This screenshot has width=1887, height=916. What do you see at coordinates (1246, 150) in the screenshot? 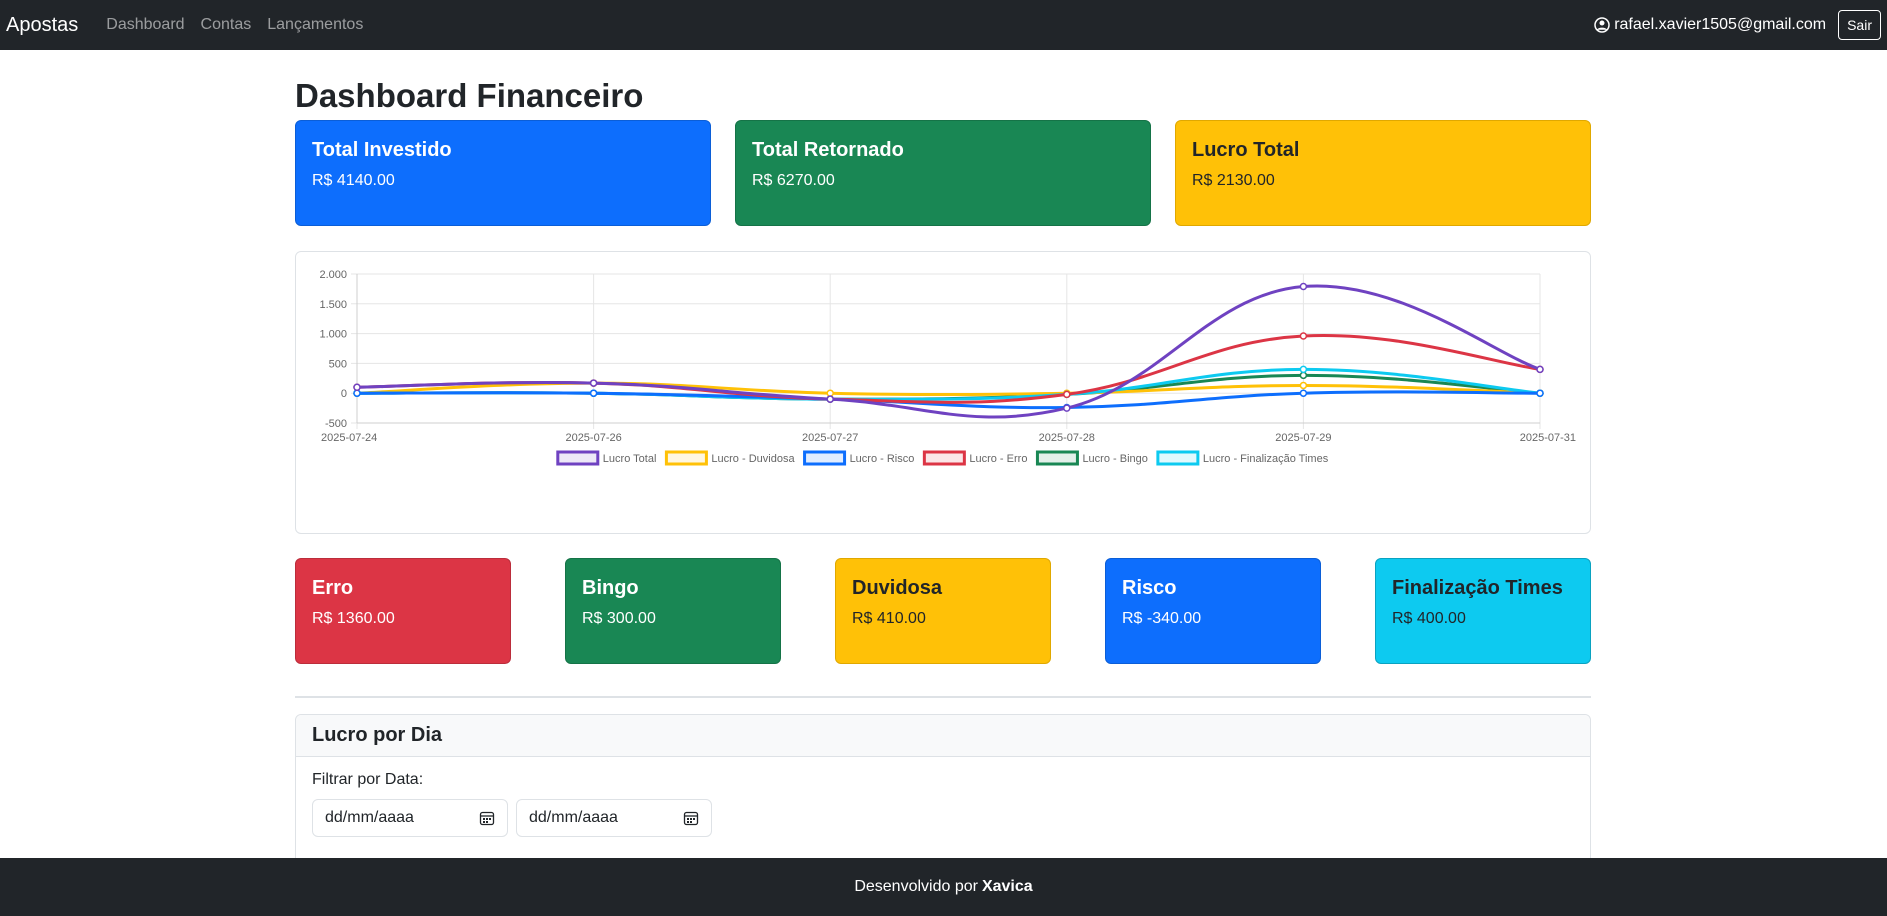
I see `card-title: Lucro Total` at bounding box center [1246, 150].